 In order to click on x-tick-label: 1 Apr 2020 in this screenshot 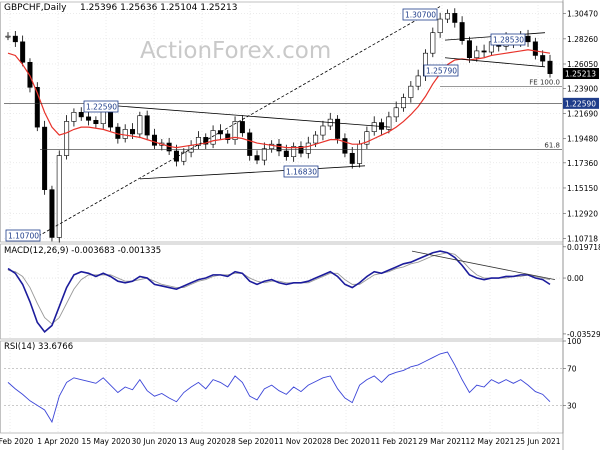, I will do `click(58, 441)`.